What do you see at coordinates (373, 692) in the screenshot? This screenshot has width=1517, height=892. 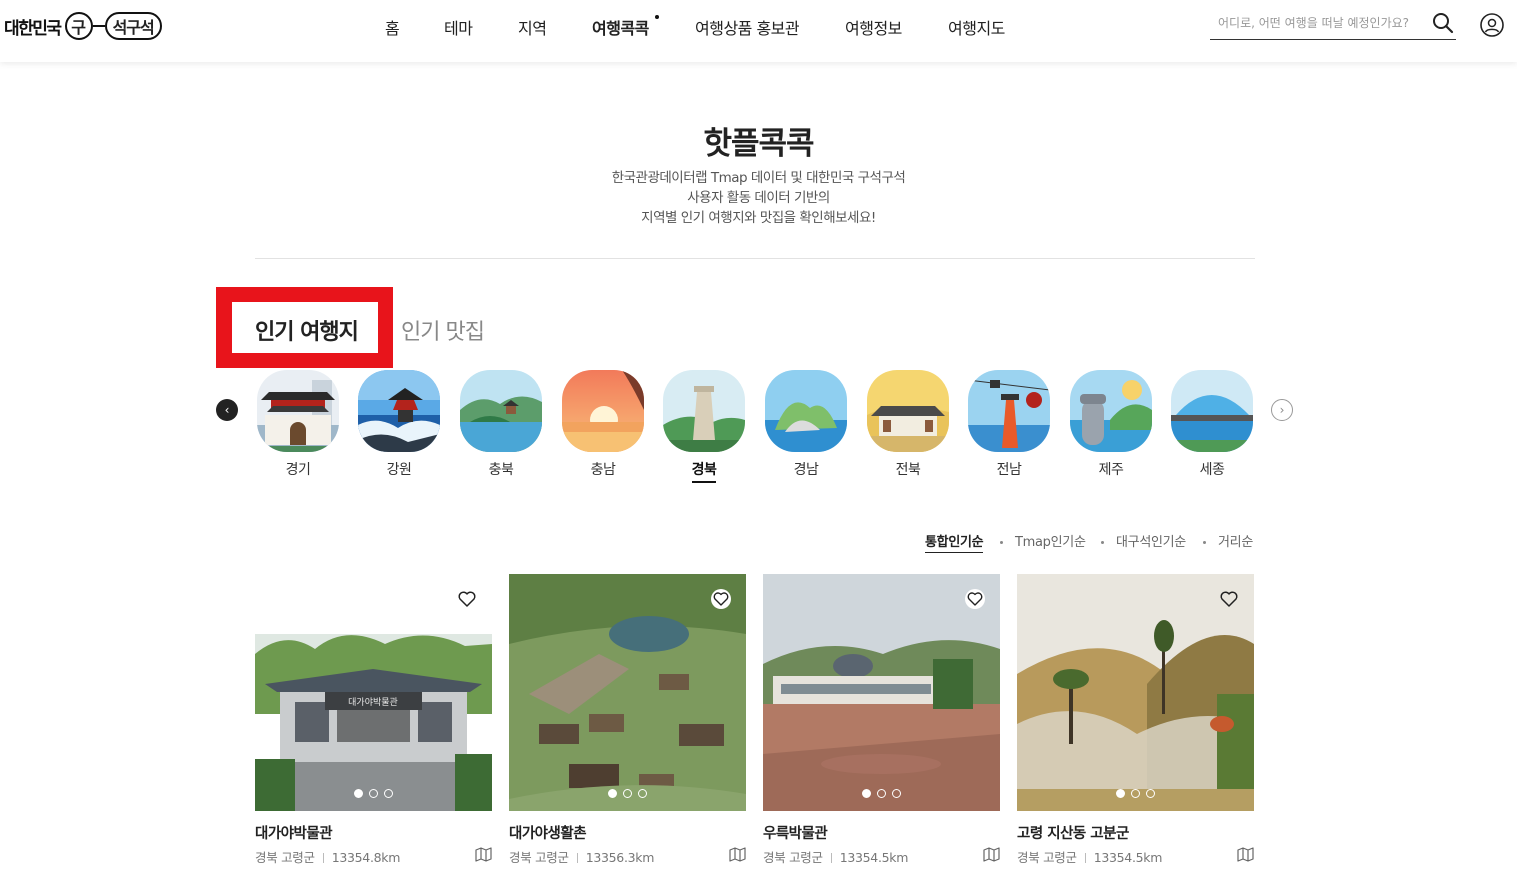 I see `card-image: 대가야박물관` at bounding box center [373, 692].